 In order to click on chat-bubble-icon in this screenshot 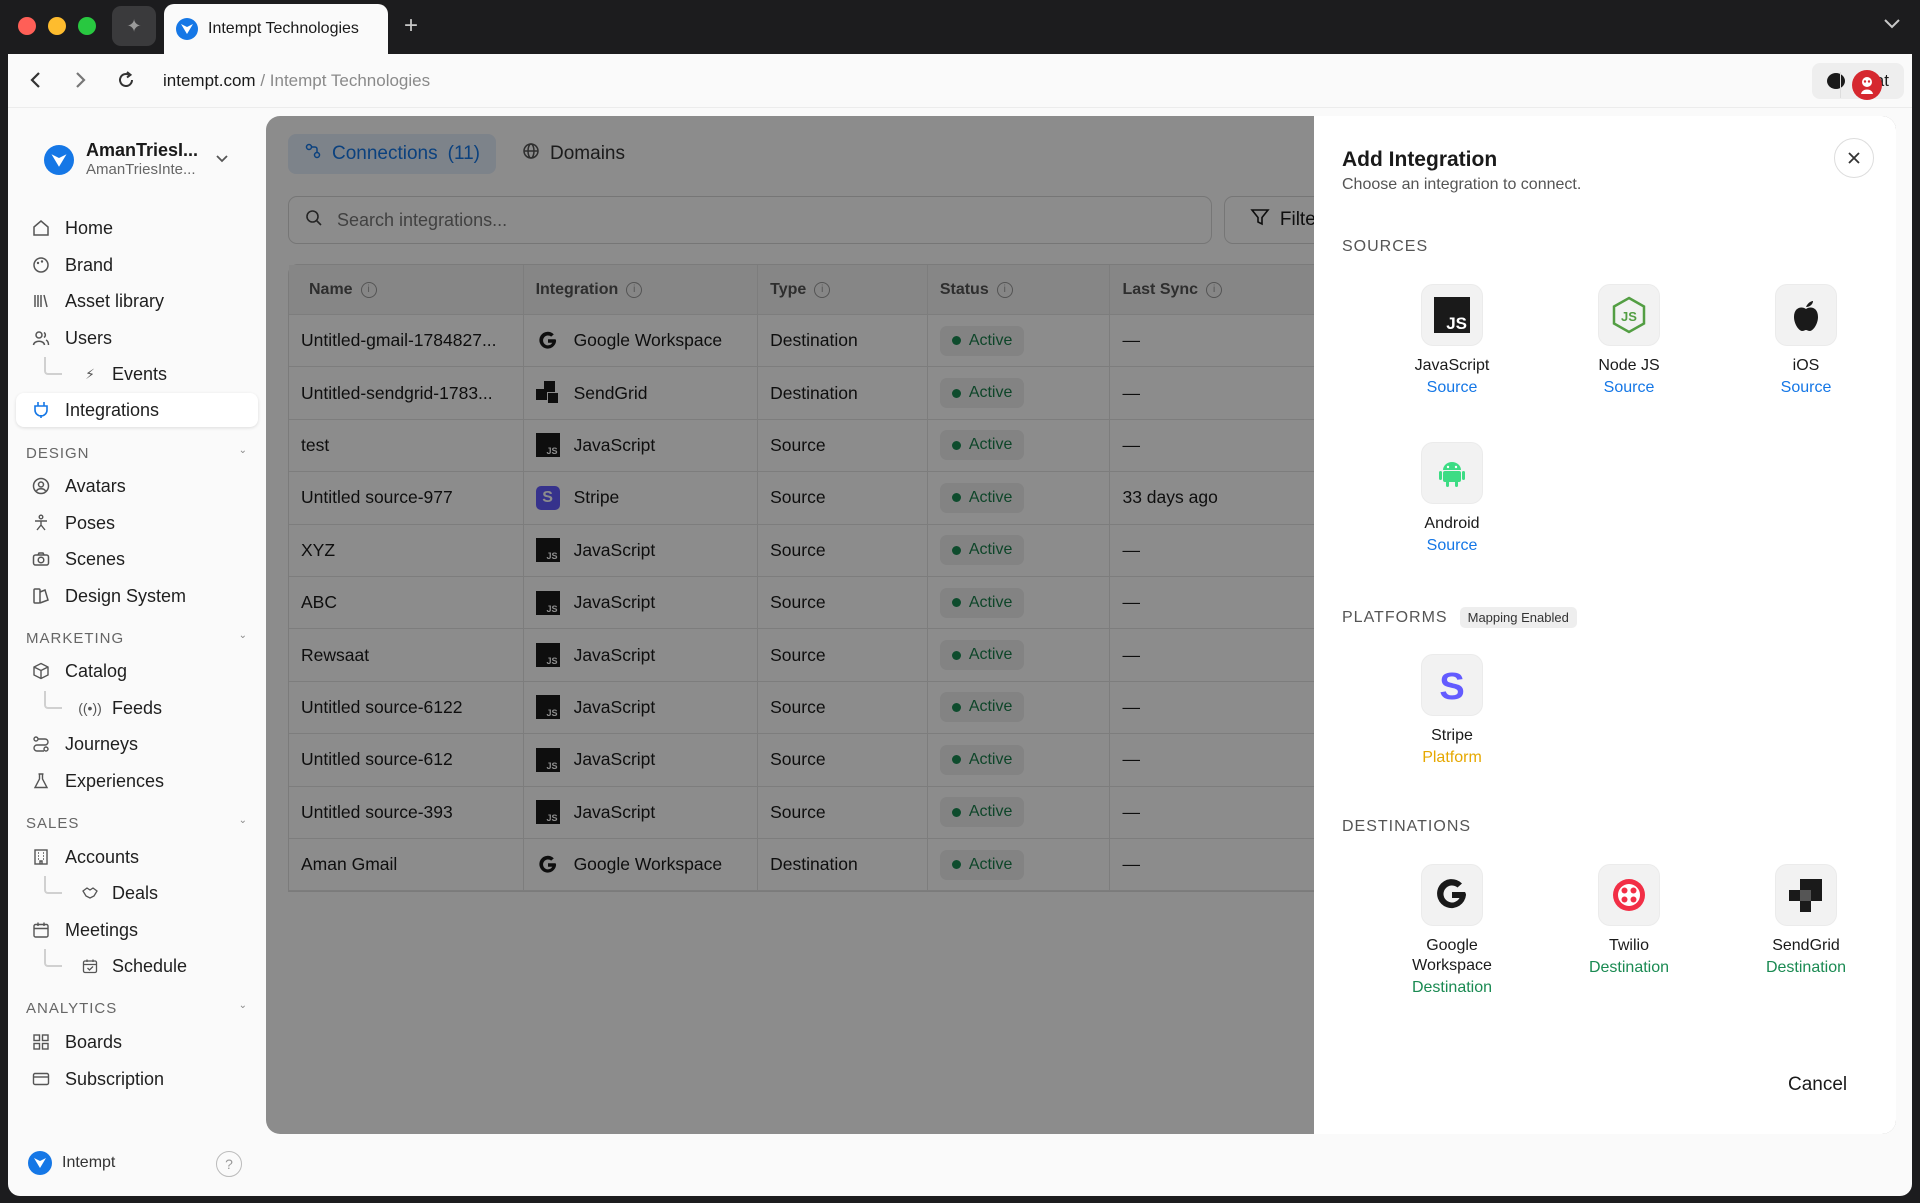, I will do `click(1836, 81)`.